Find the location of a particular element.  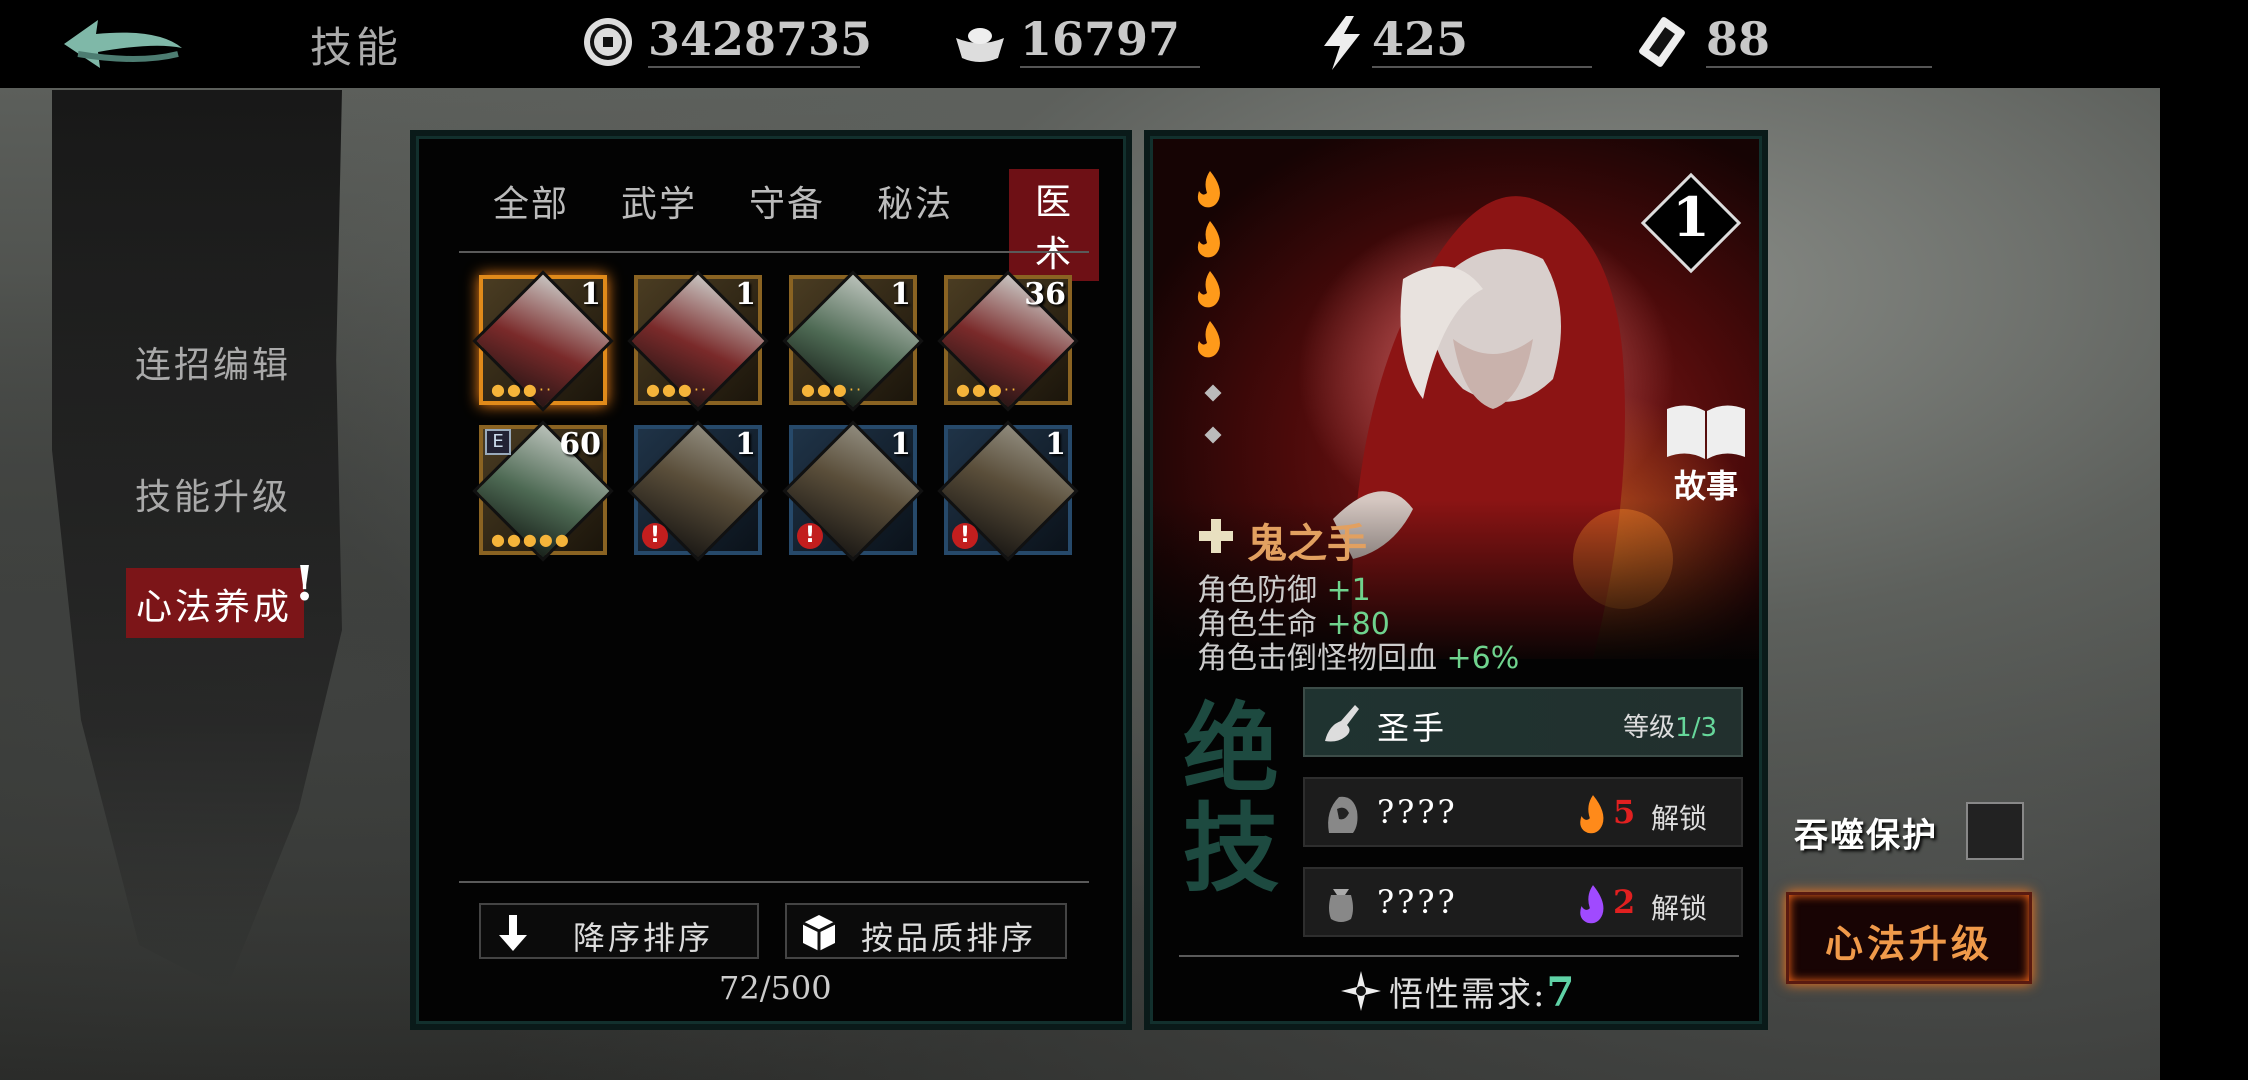

energy-resource: 425 is located at coordinates (1456, 39).